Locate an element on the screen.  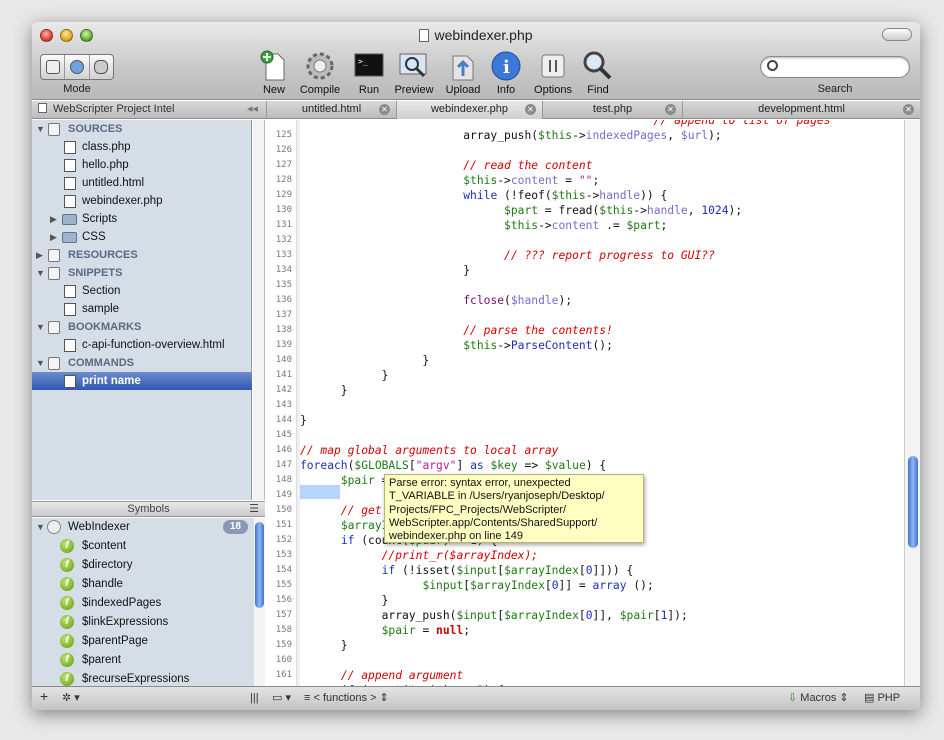
upload-label: Upload is located at coordinates (463, 90).